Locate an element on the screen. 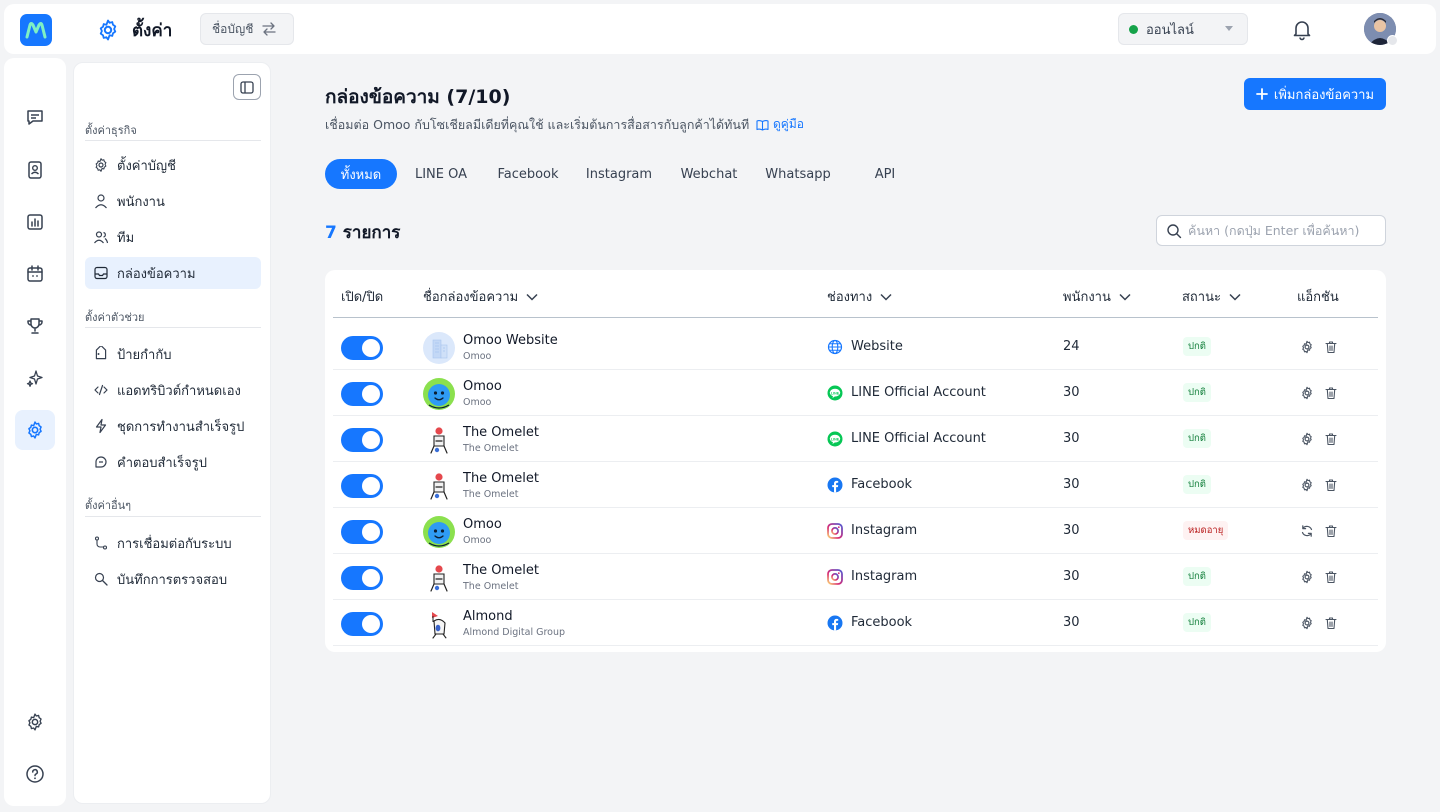  rail-settings is located at coordinates (35, 430).